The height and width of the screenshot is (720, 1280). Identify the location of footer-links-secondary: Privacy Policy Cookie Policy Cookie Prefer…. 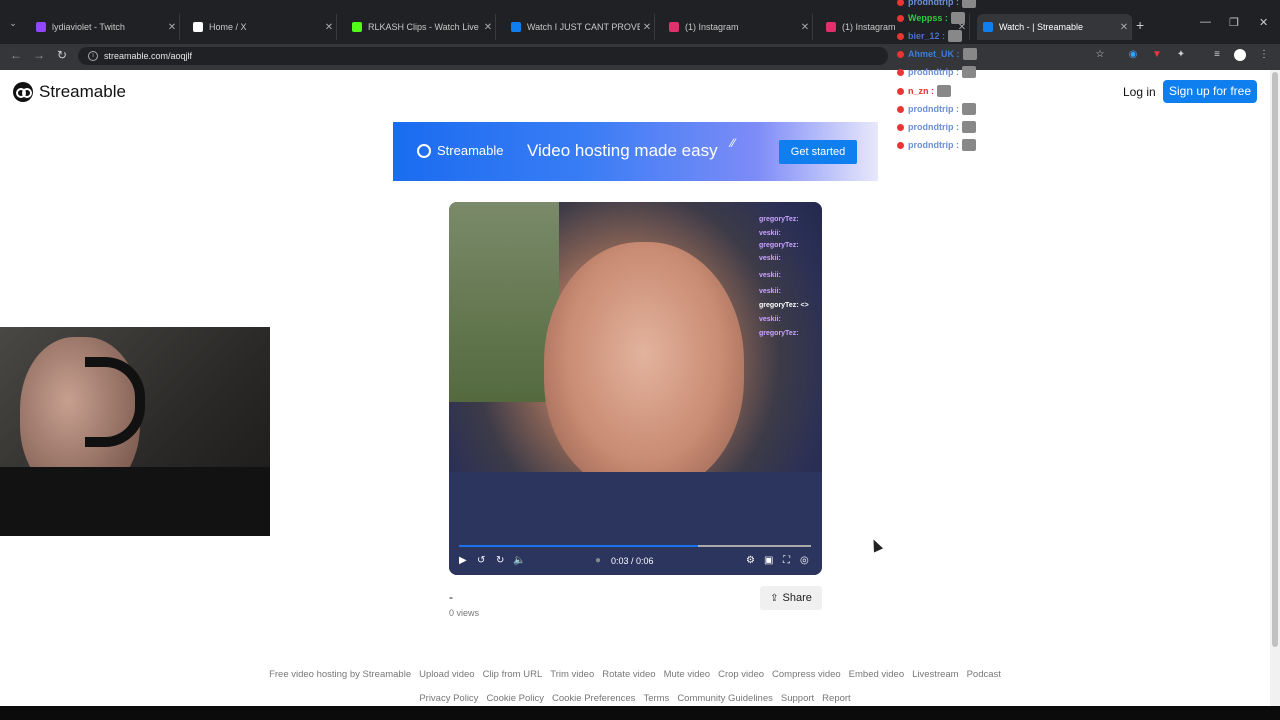
(635, 698).